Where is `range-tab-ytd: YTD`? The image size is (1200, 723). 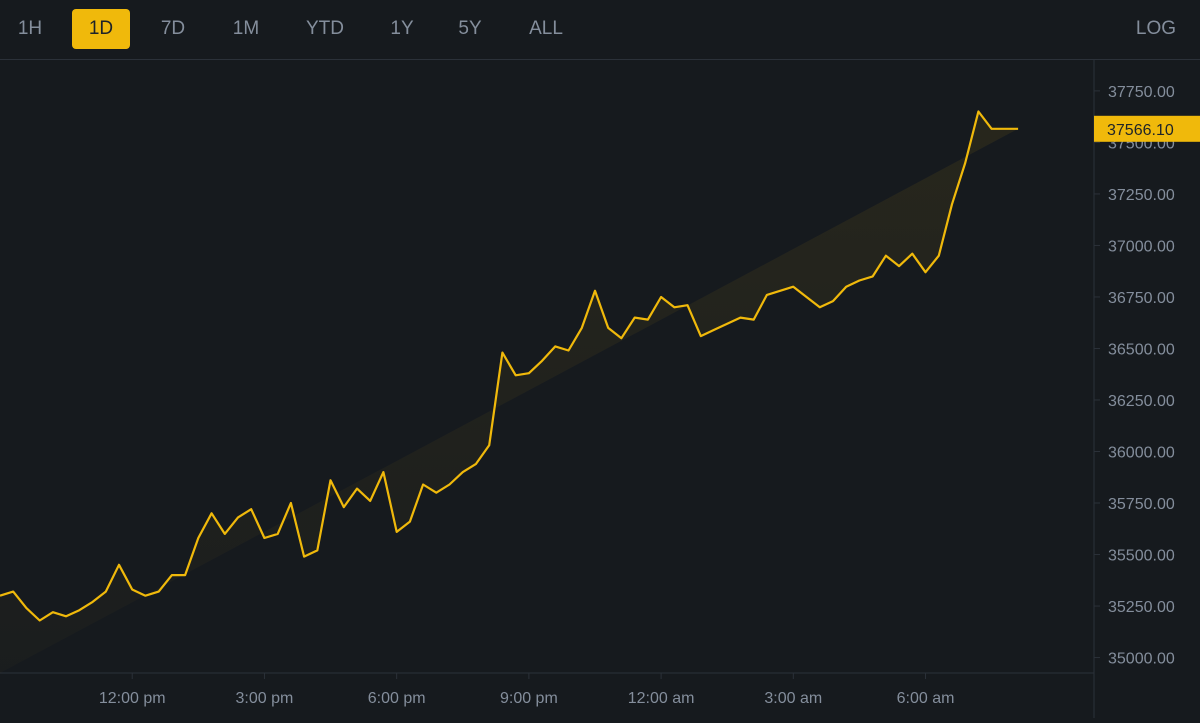 range-tab-ytd: YTD is located at coordinates (325, 29).